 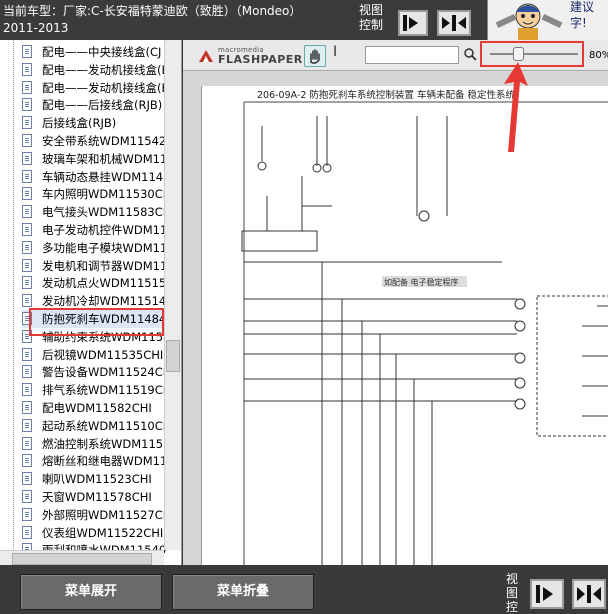 What do you see at coordinates (107, 212) in the screenshot?
I see `tree-item-label: 电气接头WDM11583CH` at bounding box center [107, 212].